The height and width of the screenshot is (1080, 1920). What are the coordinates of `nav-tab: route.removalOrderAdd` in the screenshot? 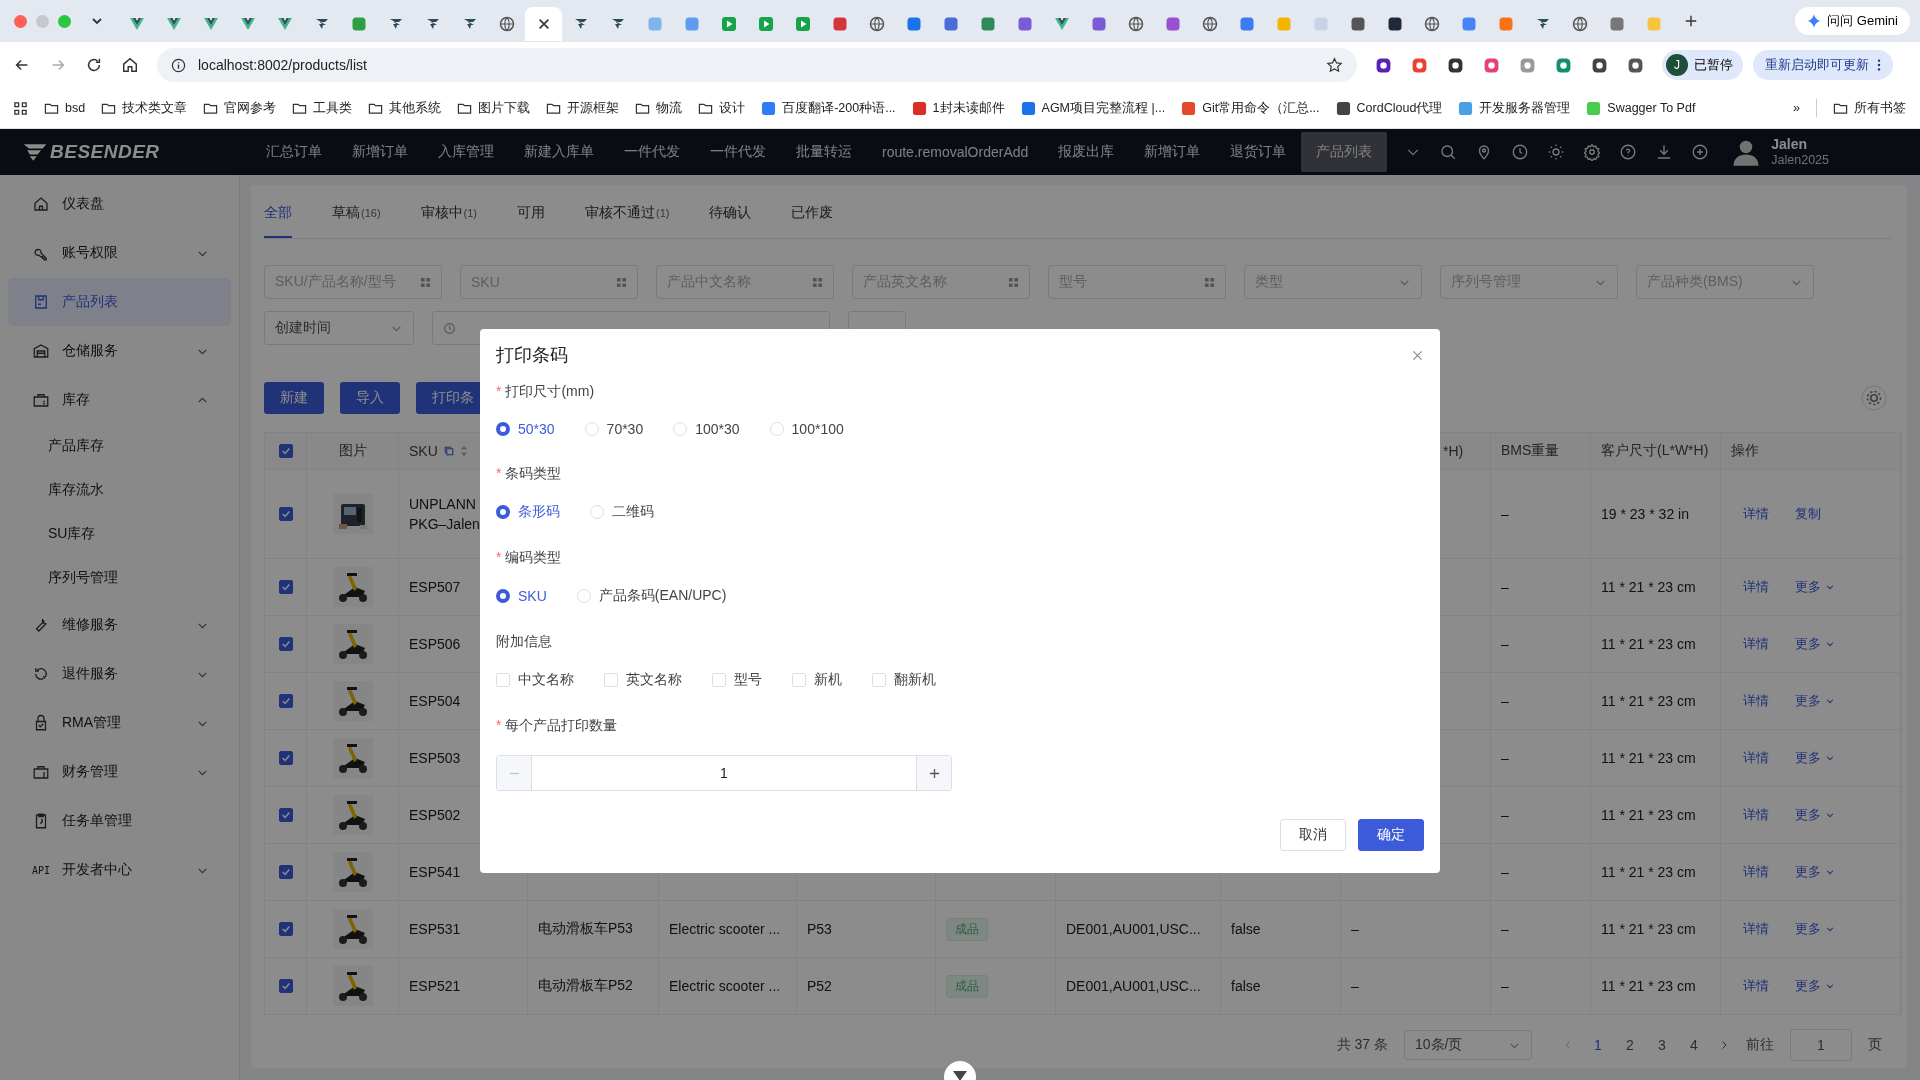 It's located at (955, 152).